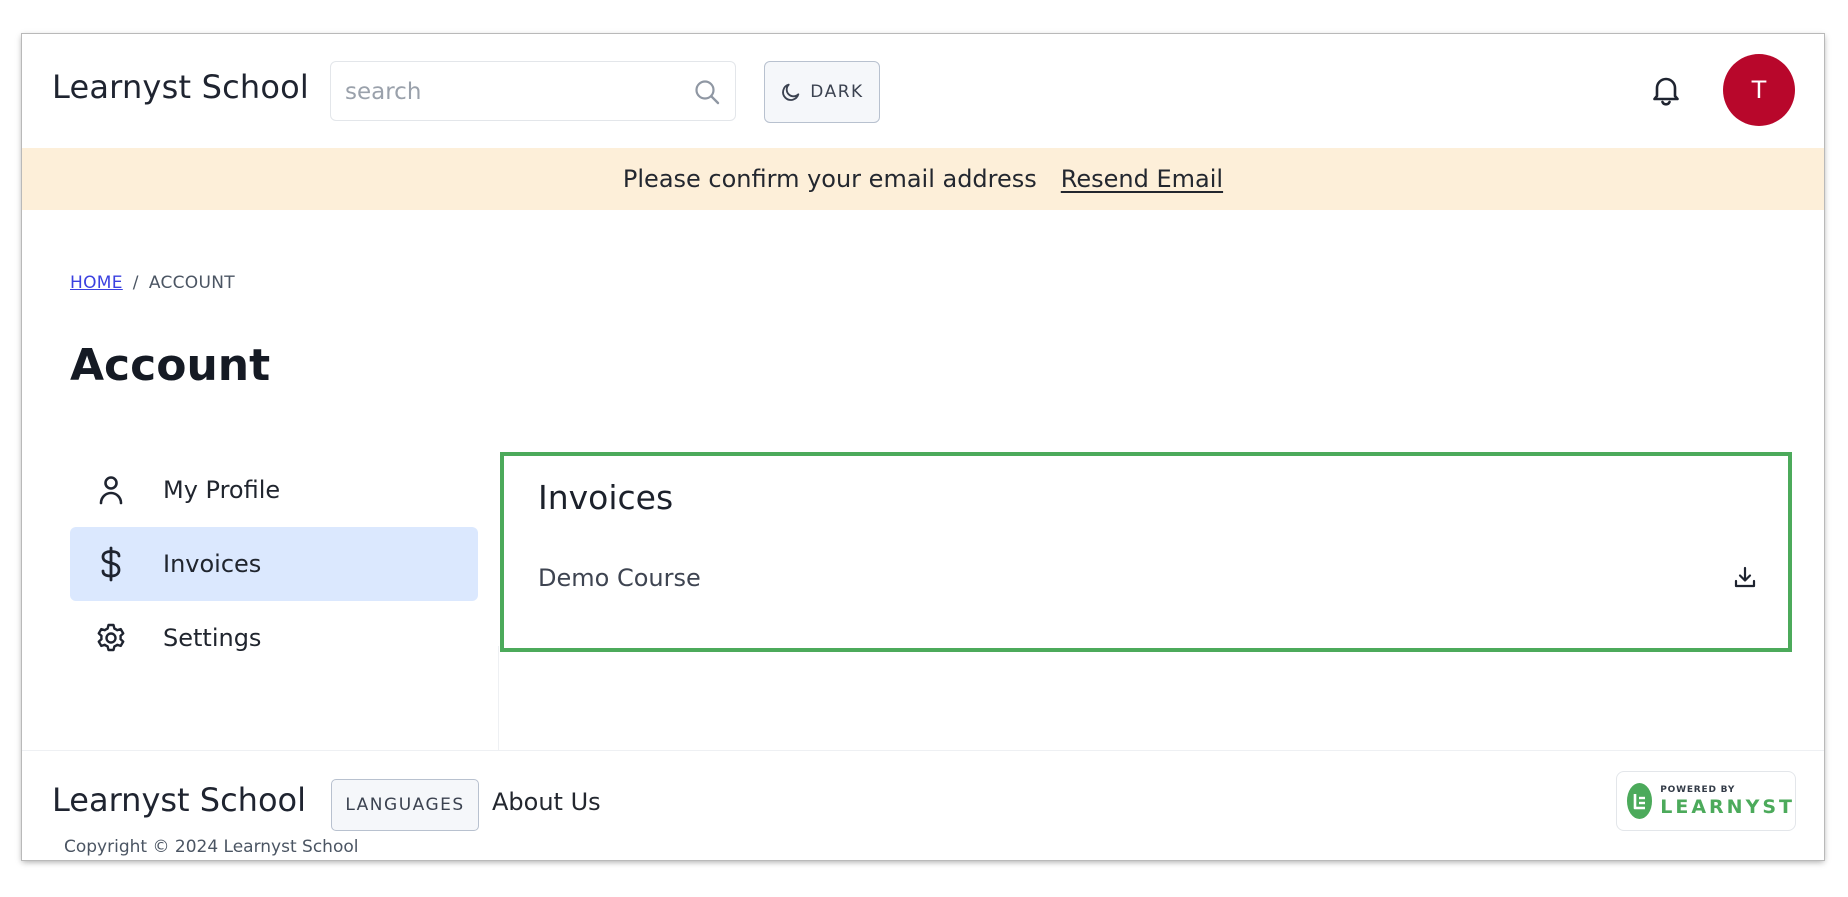  Describe the element at coordinates (791, 92) in the screenshot. I see `moon-icon` at that location.